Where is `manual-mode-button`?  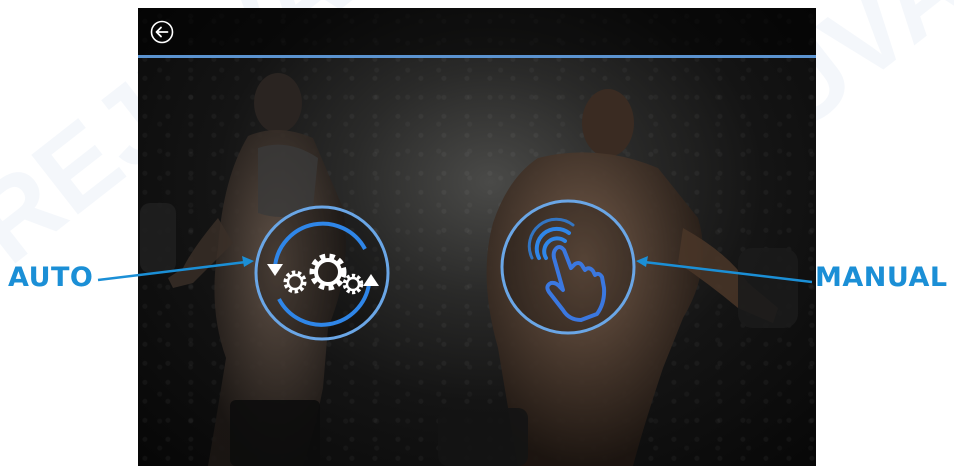 manual-mode-button is located at coordinates (568, 267).